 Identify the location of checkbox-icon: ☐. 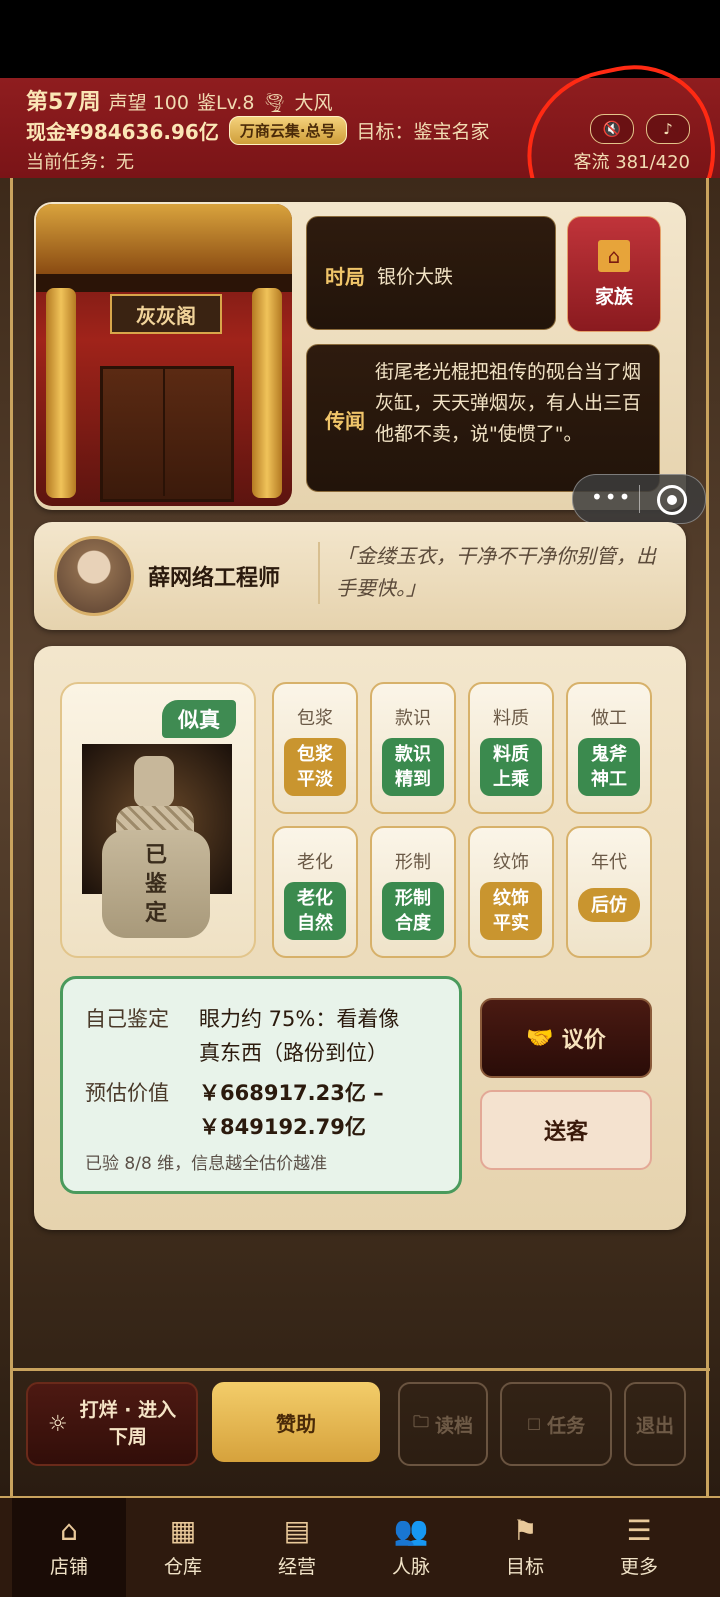
(534, 1424).